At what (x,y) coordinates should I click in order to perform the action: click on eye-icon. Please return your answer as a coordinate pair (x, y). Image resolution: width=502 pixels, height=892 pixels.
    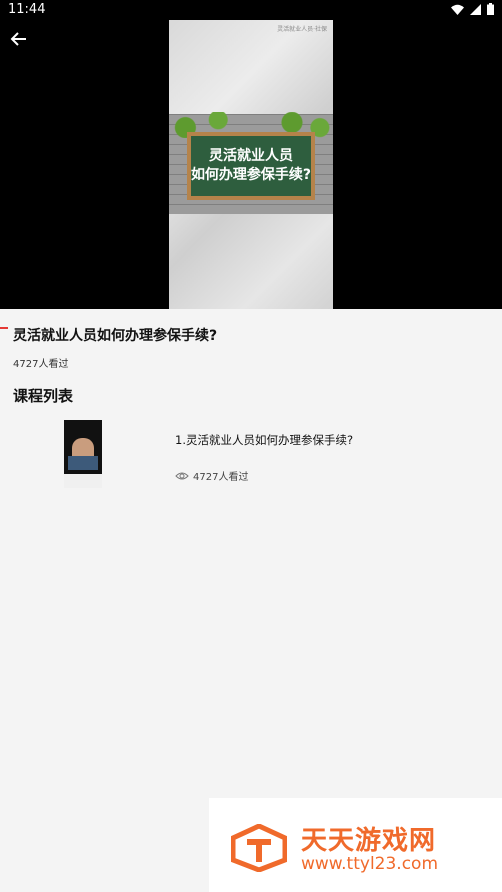
    Looking at the image, I should click on (182, 475).